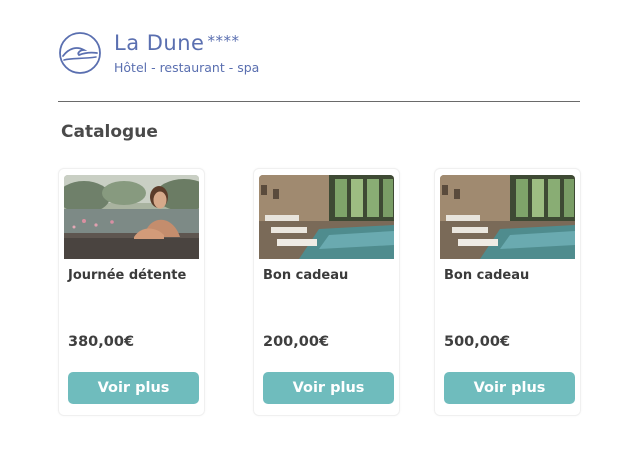  I want to click on product-card: Bon cadeau 500,00€ Voir plus, so click(507, 292).